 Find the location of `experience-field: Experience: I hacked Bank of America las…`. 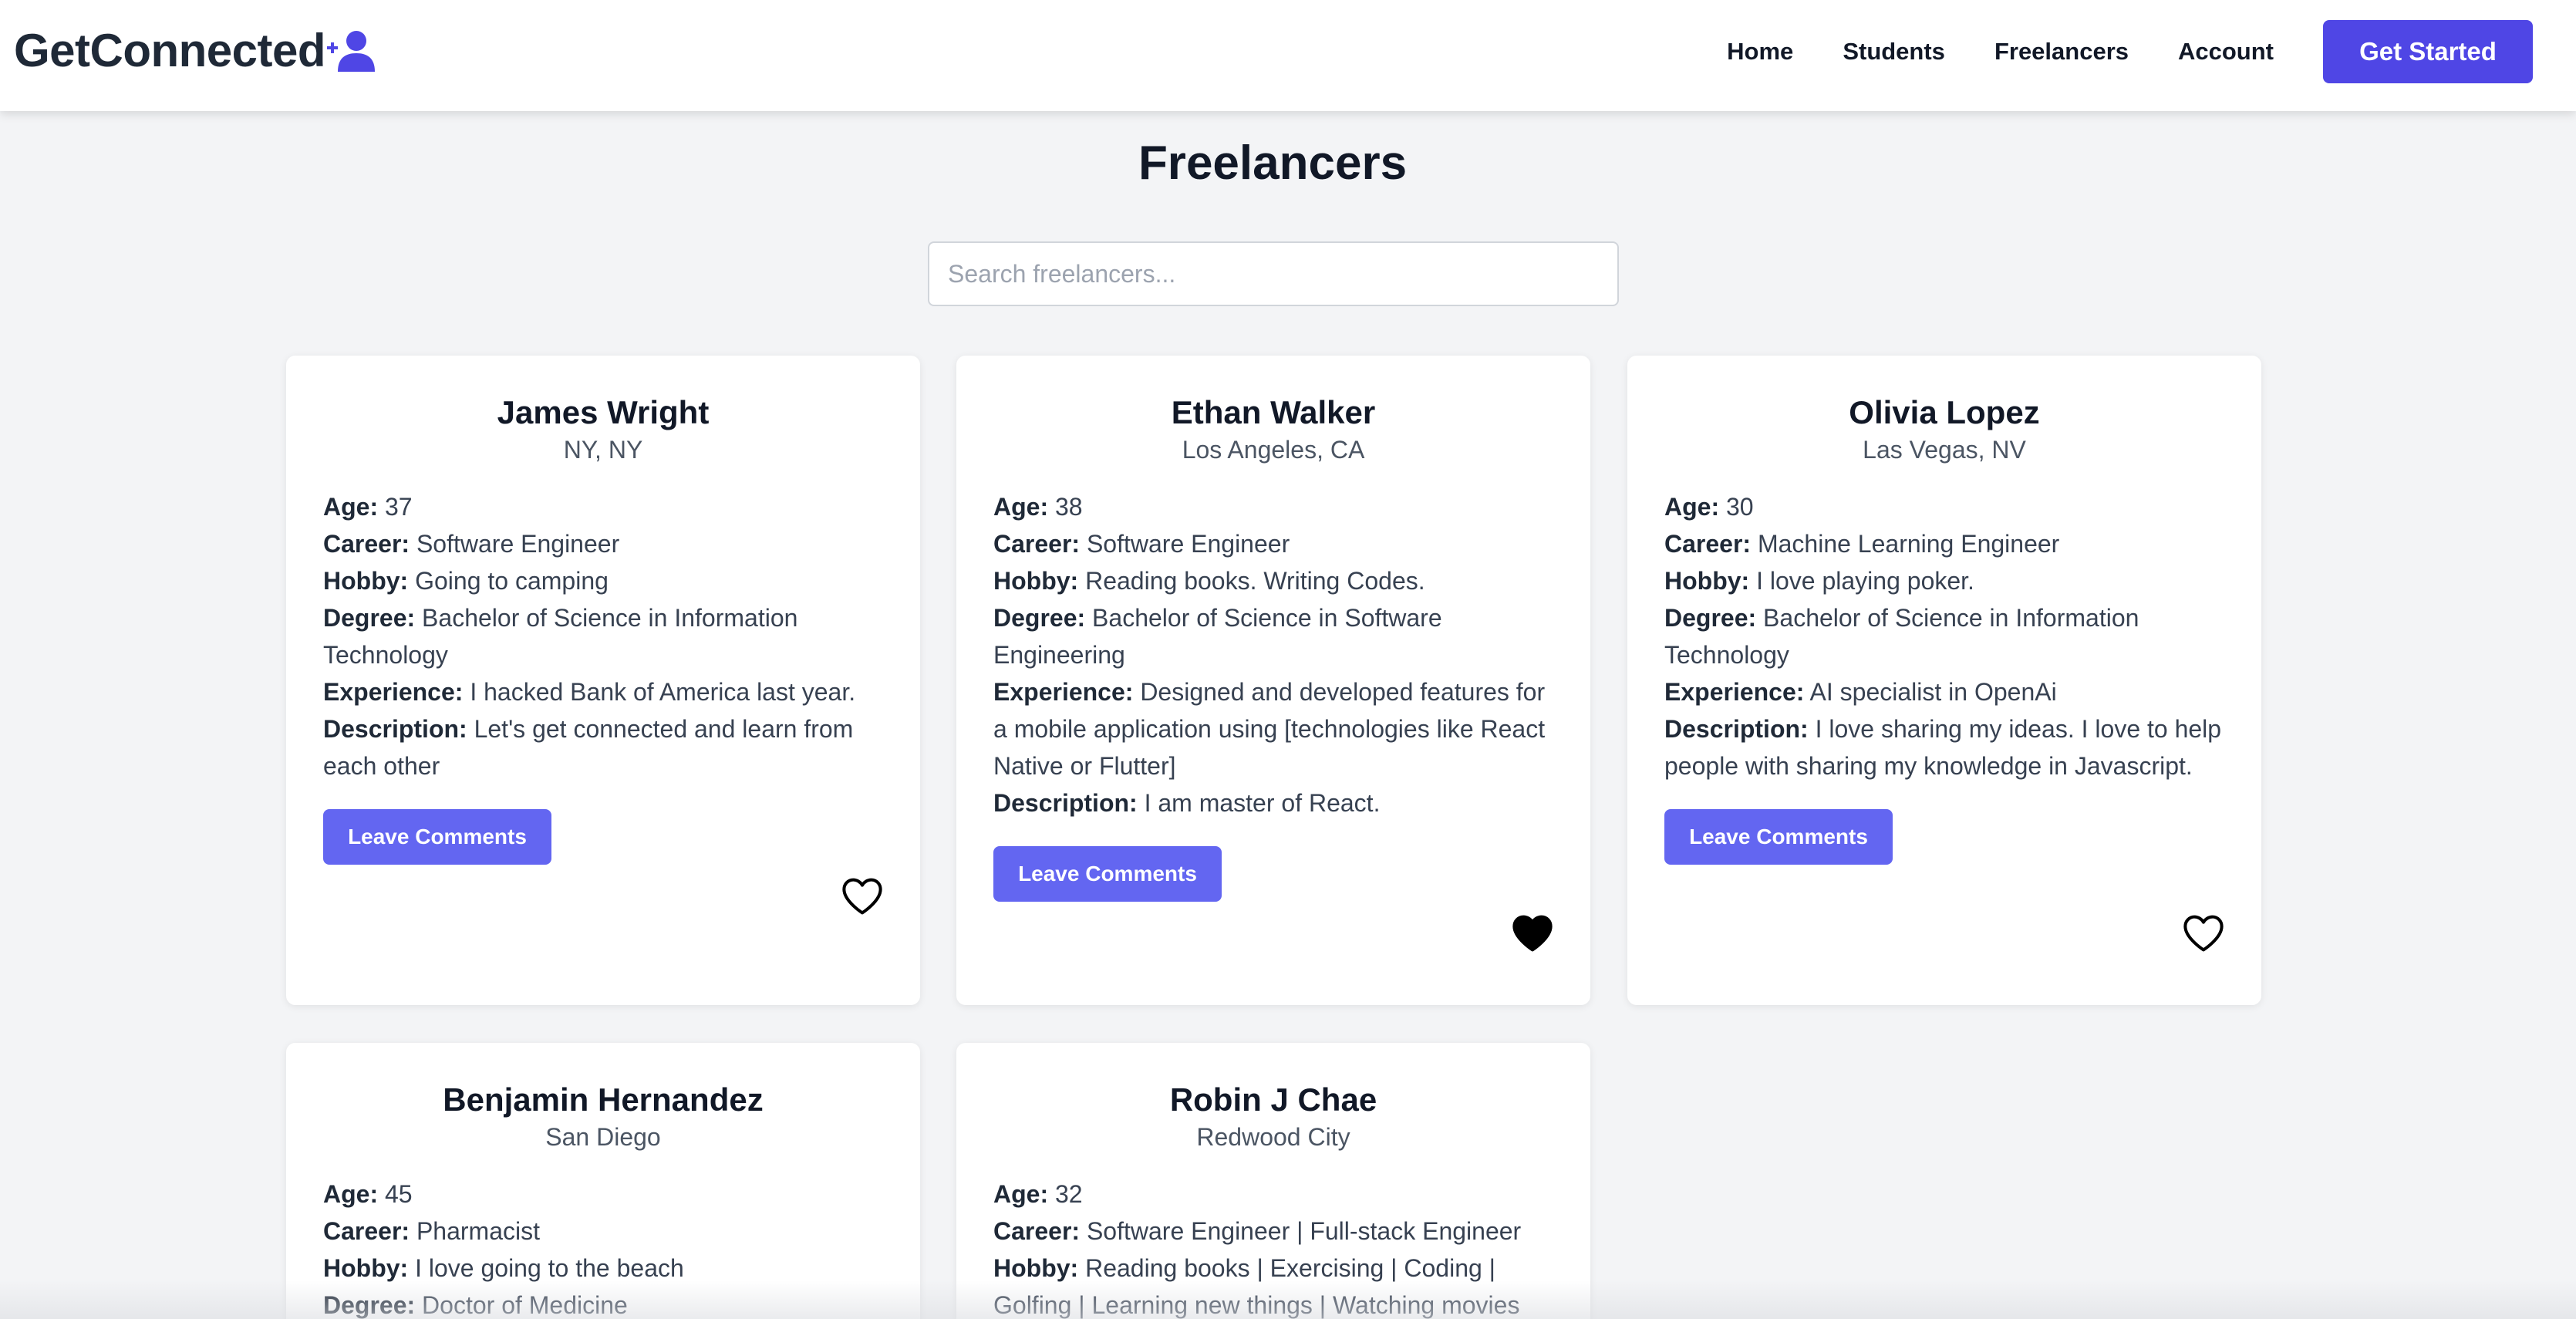

experience-field: Experience: I hacked Bank of America las… is located at coordinates (589, 692).